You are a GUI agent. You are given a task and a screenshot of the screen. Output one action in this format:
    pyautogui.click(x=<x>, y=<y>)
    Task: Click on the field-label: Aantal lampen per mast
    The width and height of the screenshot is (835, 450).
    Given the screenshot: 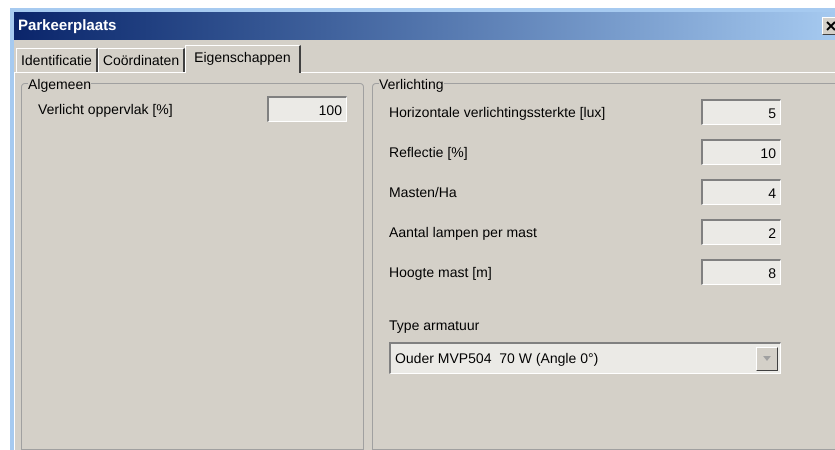 What is the action you would take?
    pyautogui.click(x=463, y=232)
    